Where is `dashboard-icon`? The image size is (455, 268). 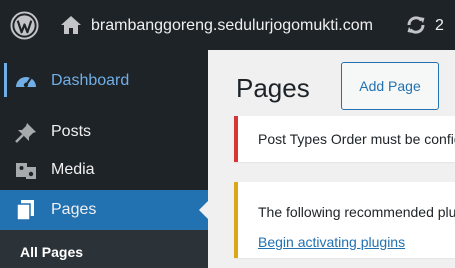
dashboard-icon is located at coordinates (26, 82).